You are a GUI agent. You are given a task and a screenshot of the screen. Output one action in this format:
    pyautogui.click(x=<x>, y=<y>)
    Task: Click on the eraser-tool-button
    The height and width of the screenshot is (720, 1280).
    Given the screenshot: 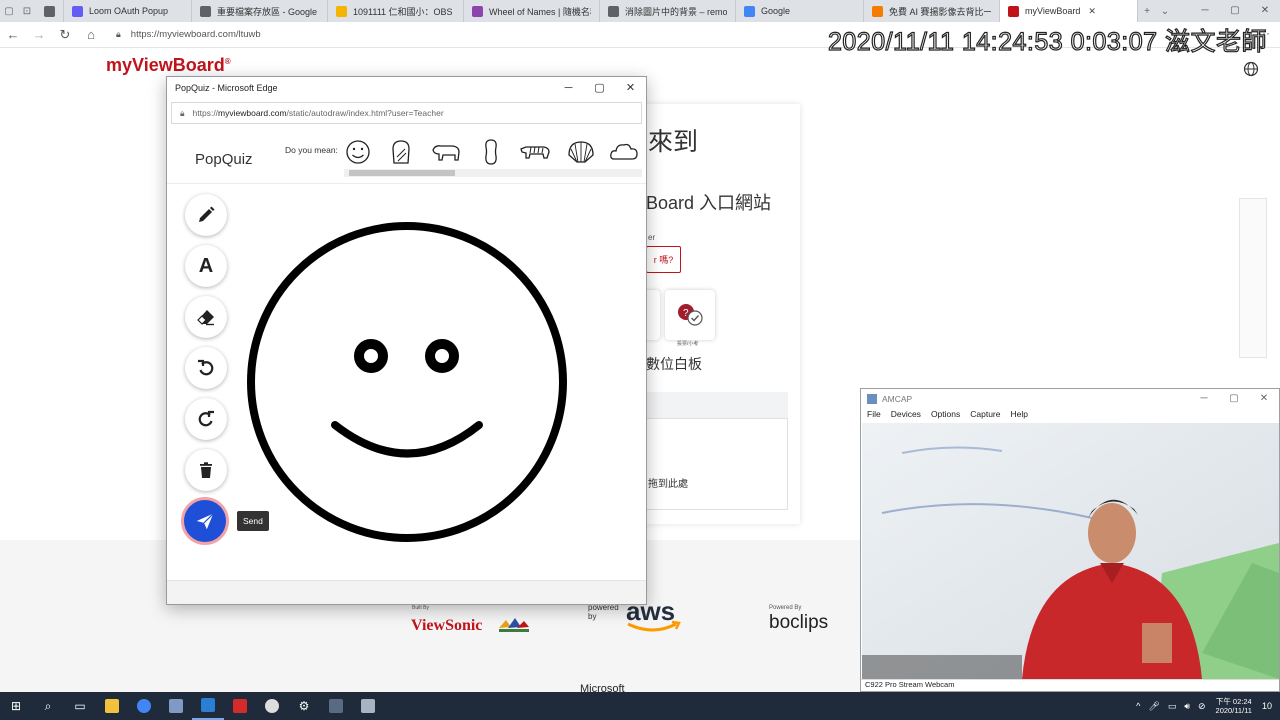 What is the action you would take?
    pyautogui.click(x=206, y=317)
    